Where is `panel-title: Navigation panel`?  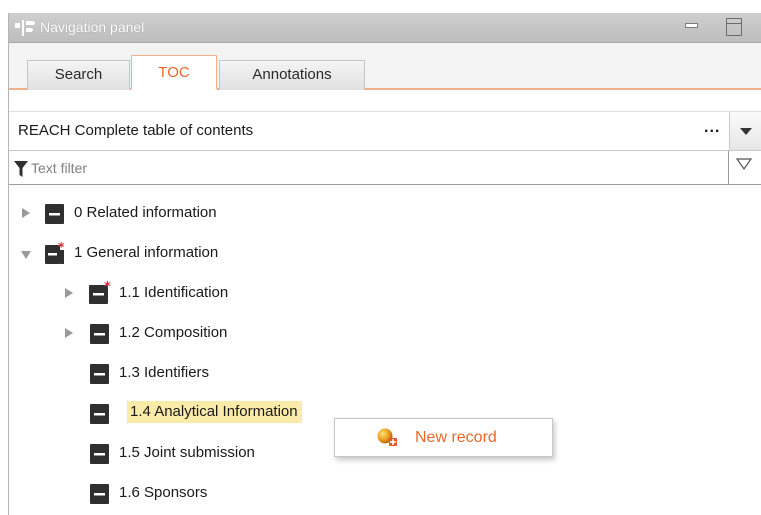
panel-title: Navigation panel is located at coordinates (92, 27).